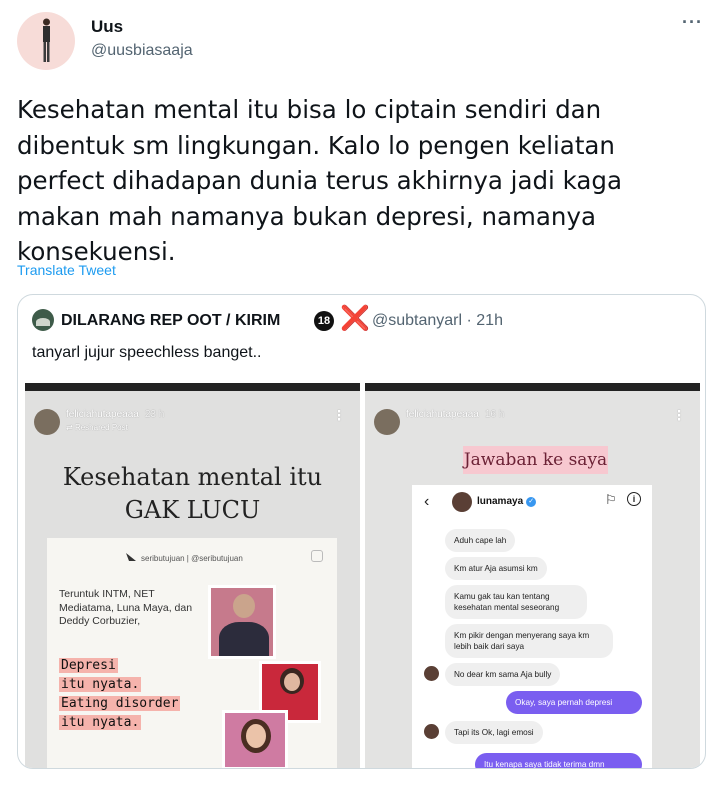 The width and height of the screenshot is (720, 789). I want to click on quoted-text: tanyarl jujur speechless banget.., so click(147, 352).